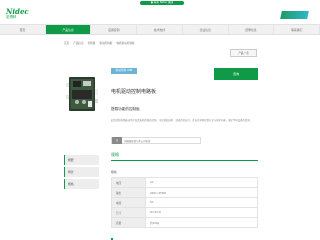  Describe the element at coordinates (128, 212) in the screenshot. I see `spec-key: 尺寸` at that location.